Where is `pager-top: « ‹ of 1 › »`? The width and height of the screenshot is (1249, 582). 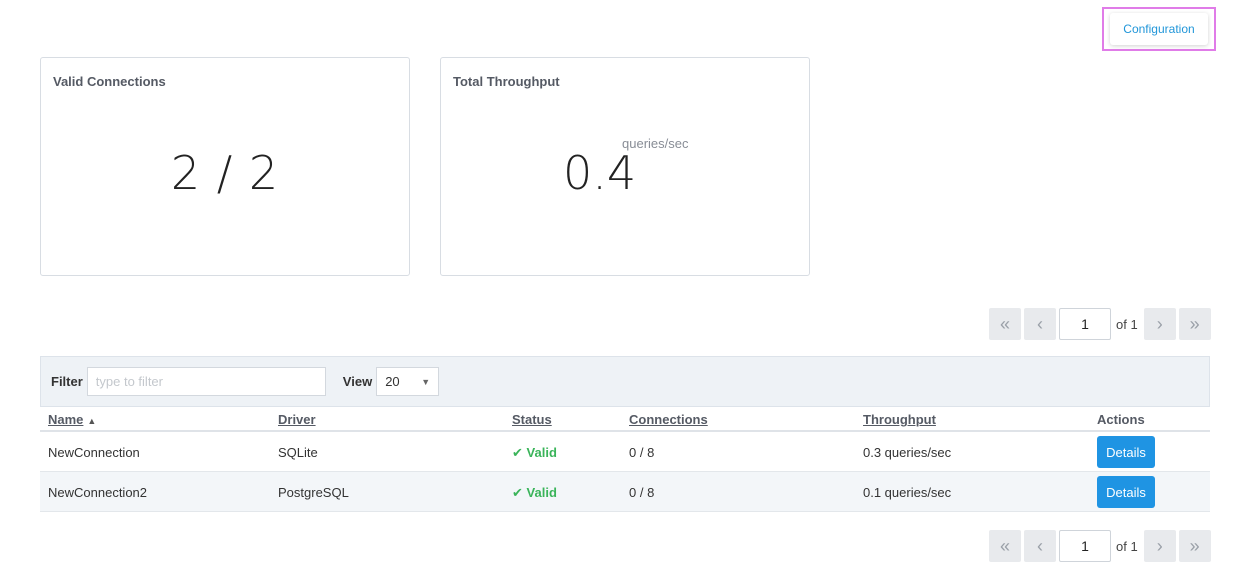 pager-top: « ‹ of 1 › » is located at coordinates (1101, 324).